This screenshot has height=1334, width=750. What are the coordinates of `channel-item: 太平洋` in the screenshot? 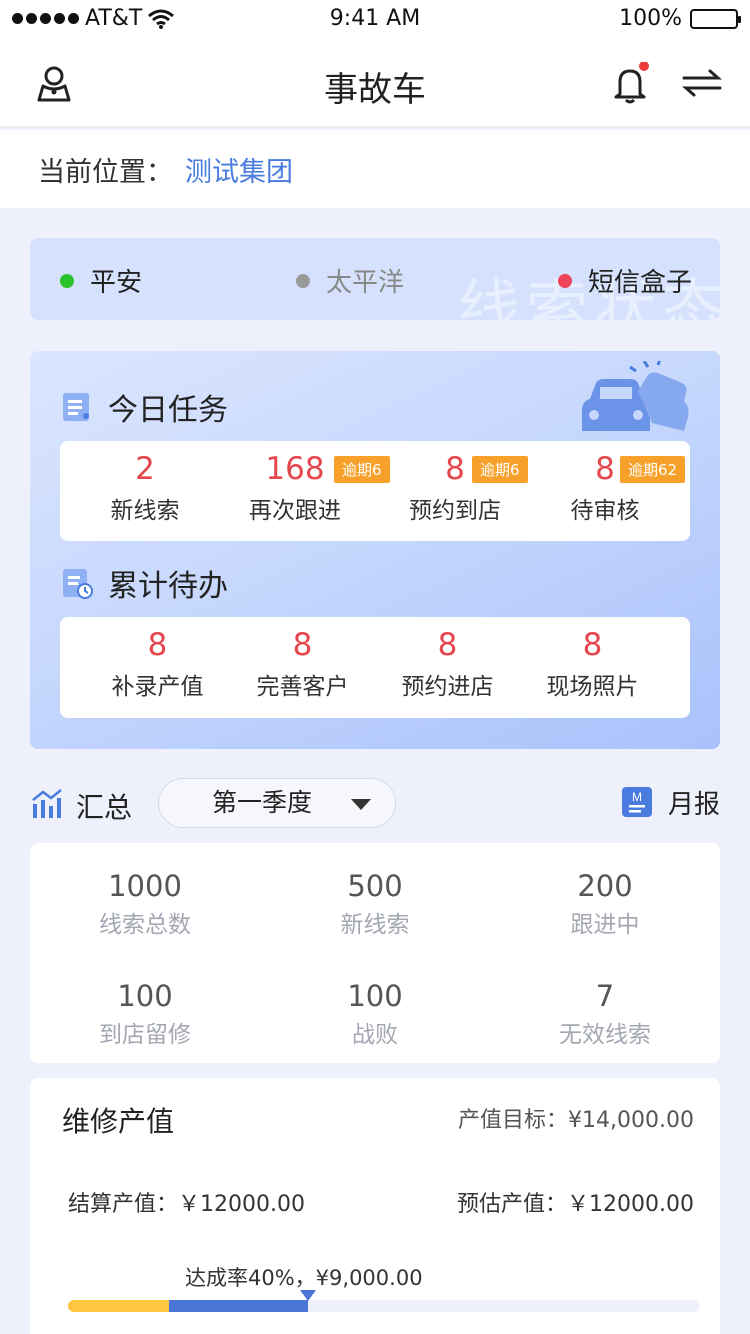 It's located at (350, 280).